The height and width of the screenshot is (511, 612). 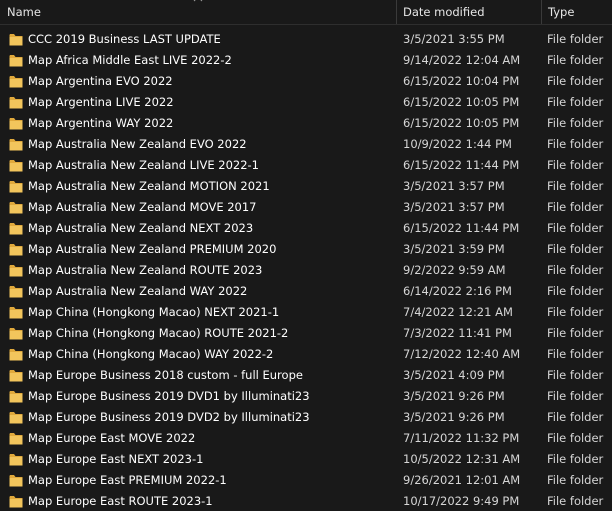 I want to click on column-header-bar: Name Date modified Type, so click(x=306, y=12).